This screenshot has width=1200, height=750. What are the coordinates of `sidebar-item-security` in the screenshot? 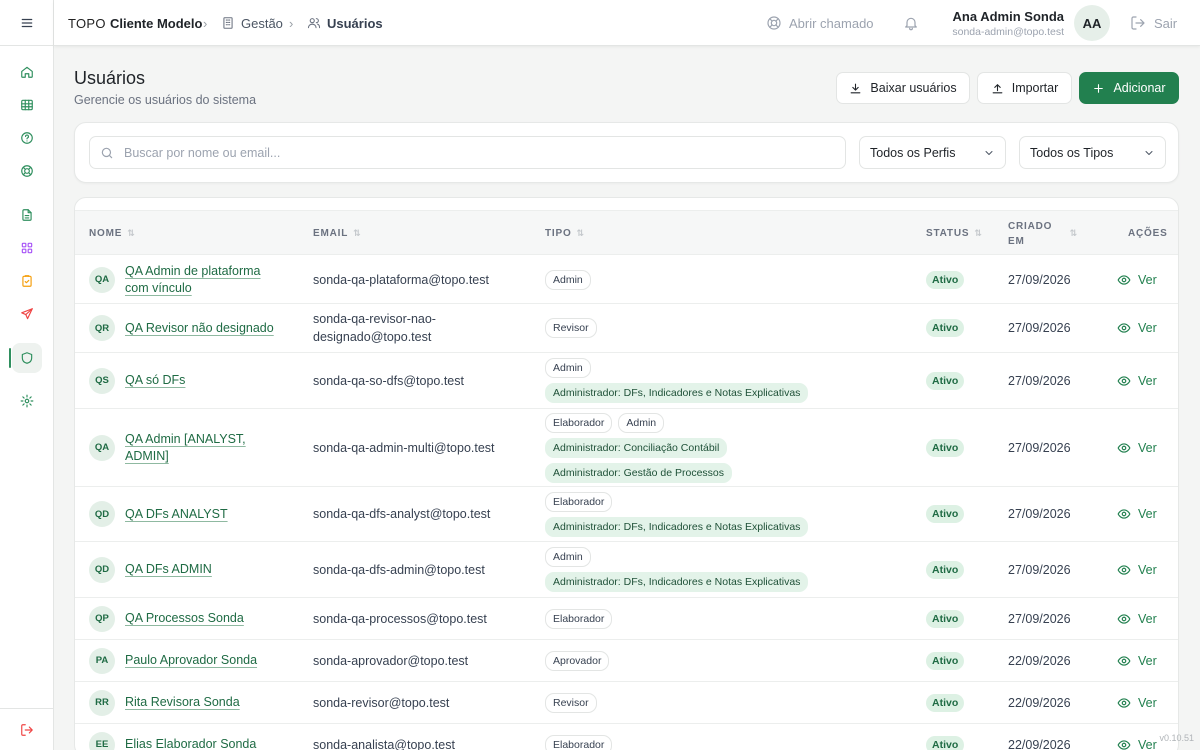 It's located at (27, 358).